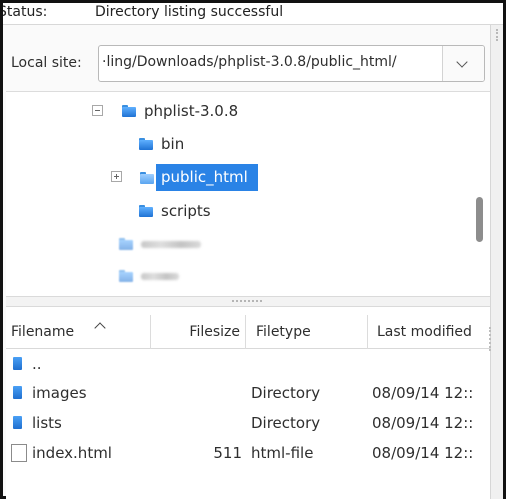 This screenshot has width=506, height=499. Describe the element at coordinates (490, 339) in the screenshot. I see `column-resize-grip` at that location.